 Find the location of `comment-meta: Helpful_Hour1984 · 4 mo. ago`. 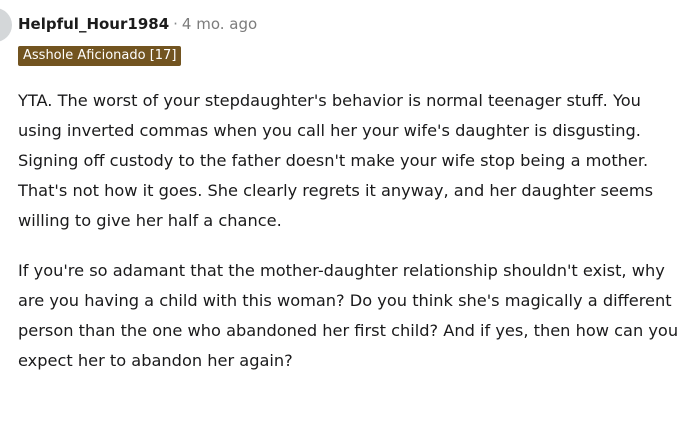

comment-meta: Helpful_Hour1984 · 4 mo. ago is located at coordinates (137, 24).